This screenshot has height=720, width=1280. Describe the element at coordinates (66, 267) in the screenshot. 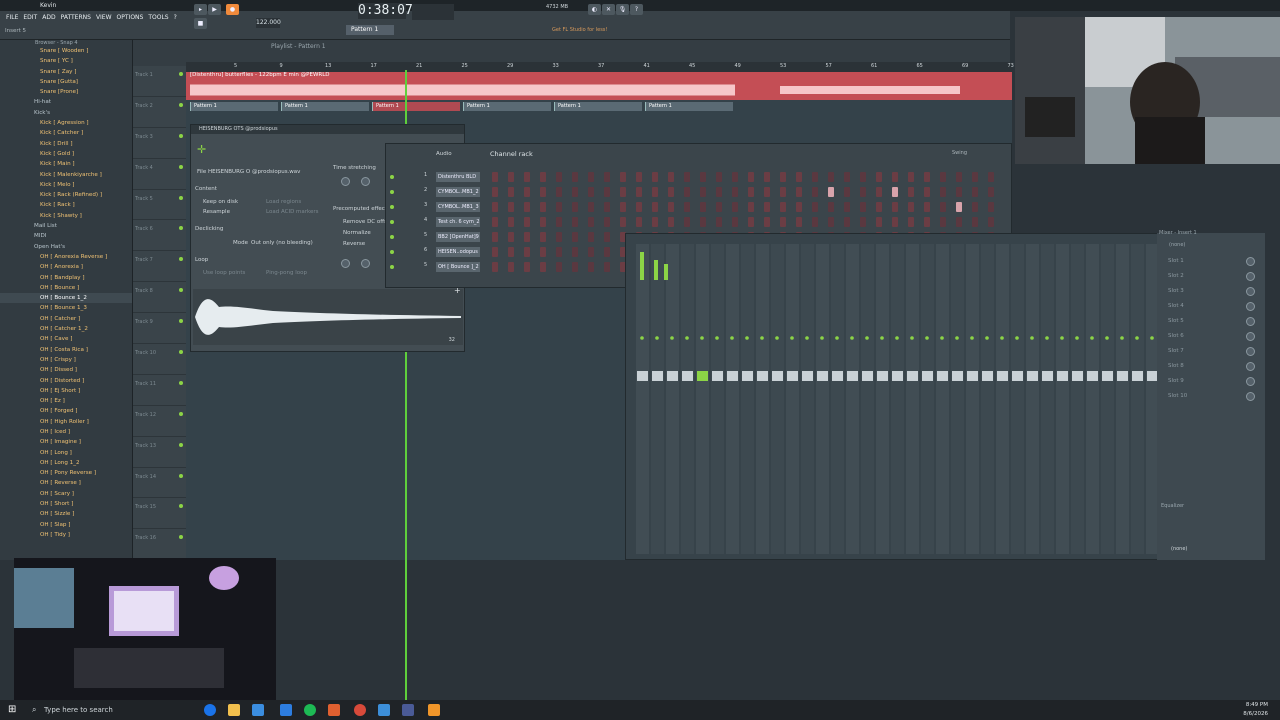

I see `browser-file: OH [ Anorexia ]` at that location.